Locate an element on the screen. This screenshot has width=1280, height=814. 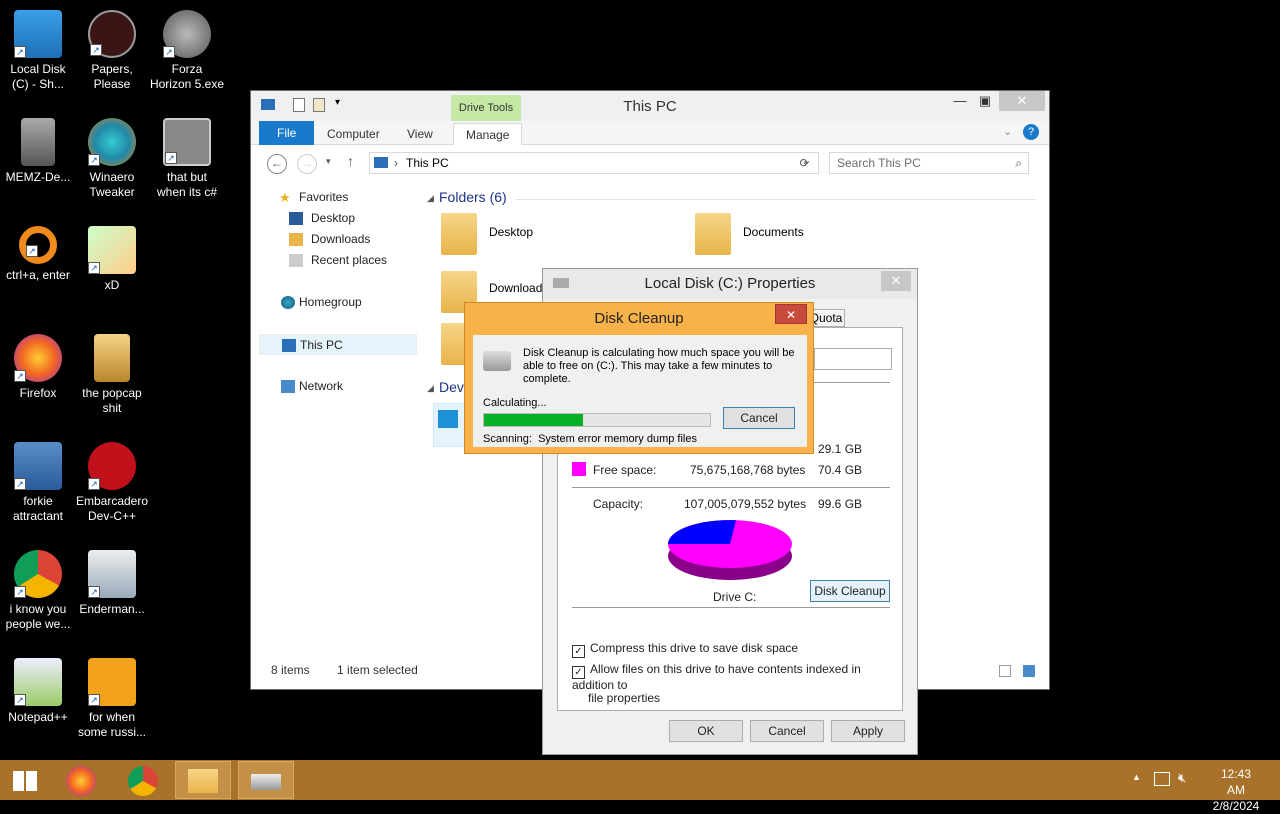
icon-label: xD is located at coordinates (112, 285).